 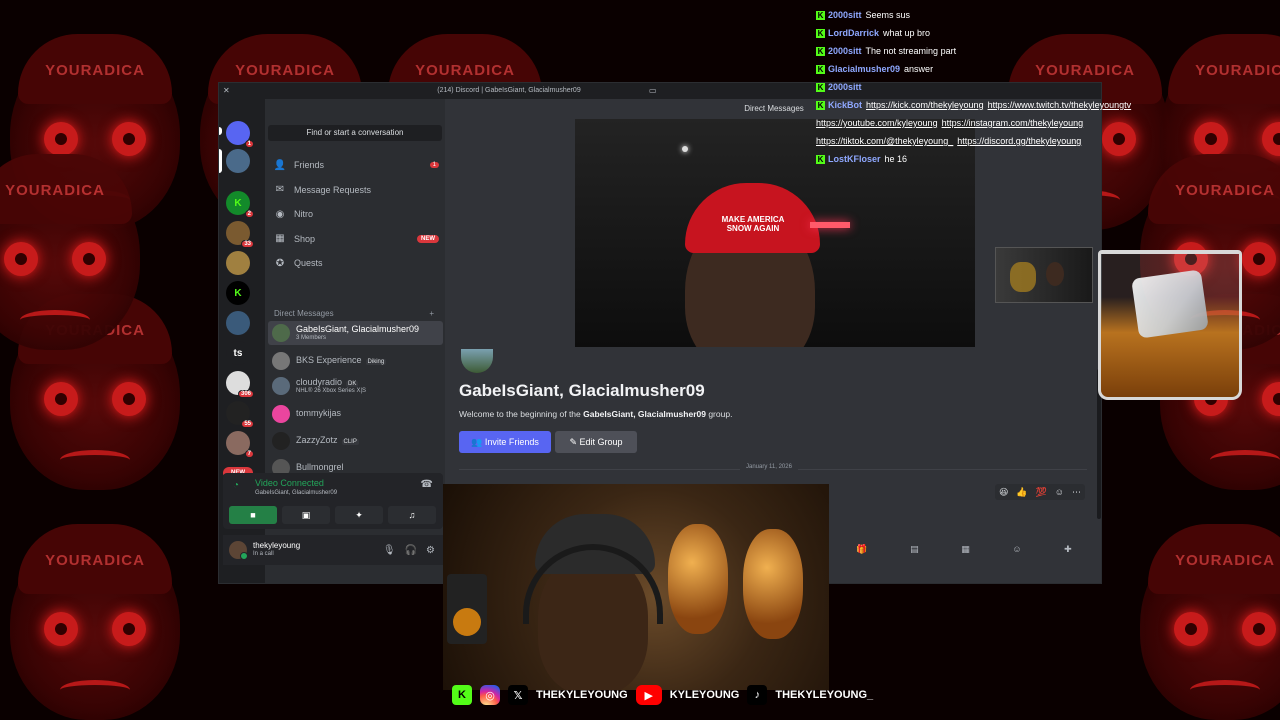 I want to click on edit-group-button: ✎ Edit Group, so click(x=596, y=442).